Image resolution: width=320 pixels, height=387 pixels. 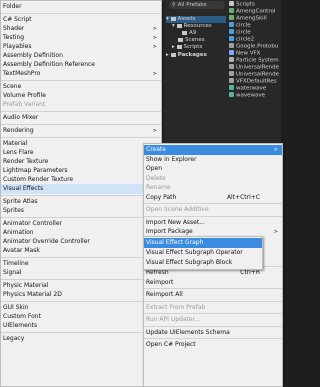 What do you see at coordinates (213, 295) in the screenshot?
I see `context-menu-item-reimport-all: Reimport All` at bounding box center [213, 295].